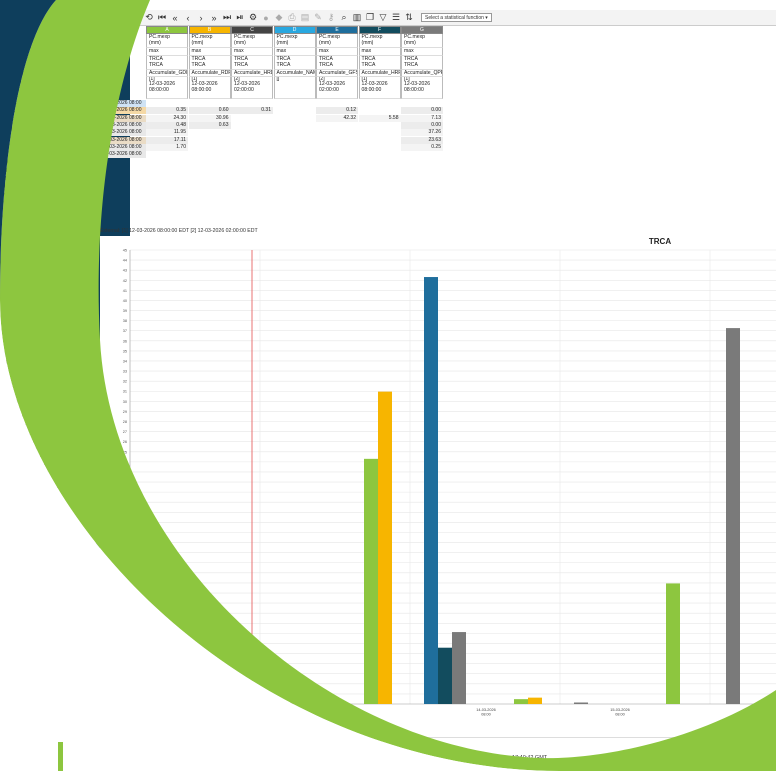  Describe the element at coordinates (27, 346) in the screenshot. I see `tree-item: WEST HUMBER` at that location.